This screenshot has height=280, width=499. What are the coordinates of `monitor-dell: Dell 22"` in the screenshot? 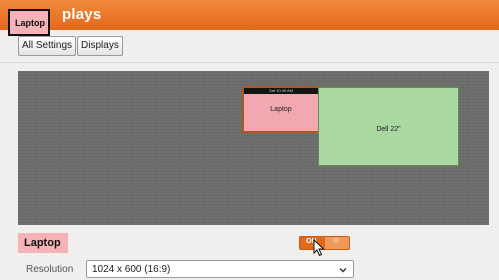 It's located at (388, 126).